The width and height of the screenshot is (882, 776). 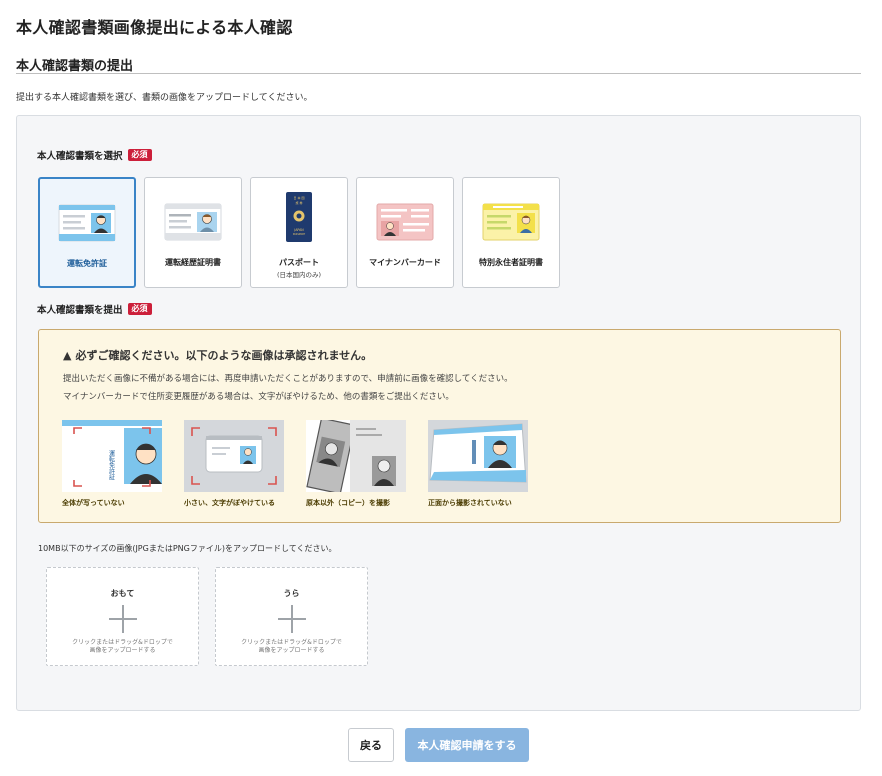 I want to click on submit-verification-button: 本人確認申請をする, so click(x=467, y=745).